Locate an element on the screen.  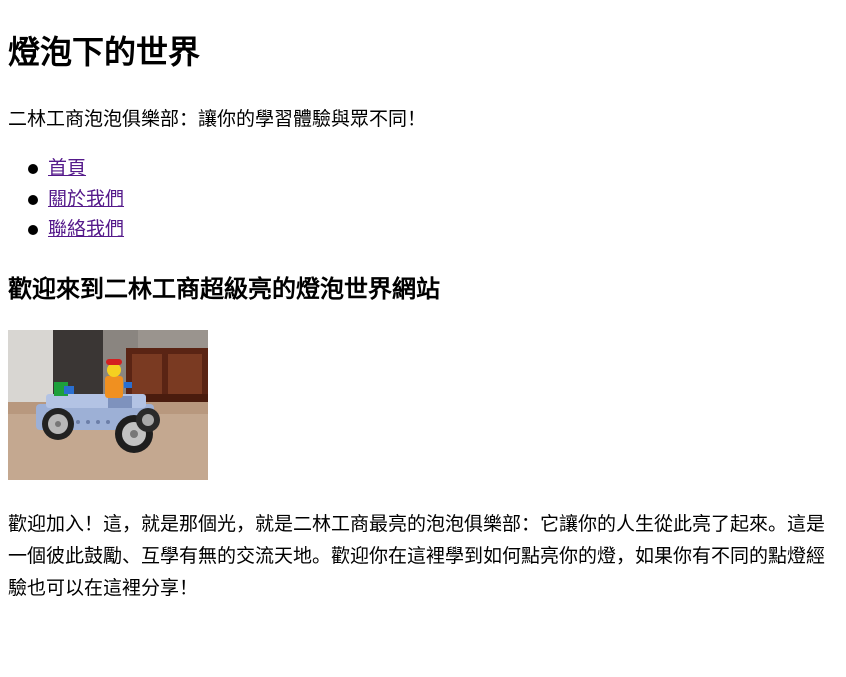
nav-item-about: 關於我們 is located at coordinates (66, 200).